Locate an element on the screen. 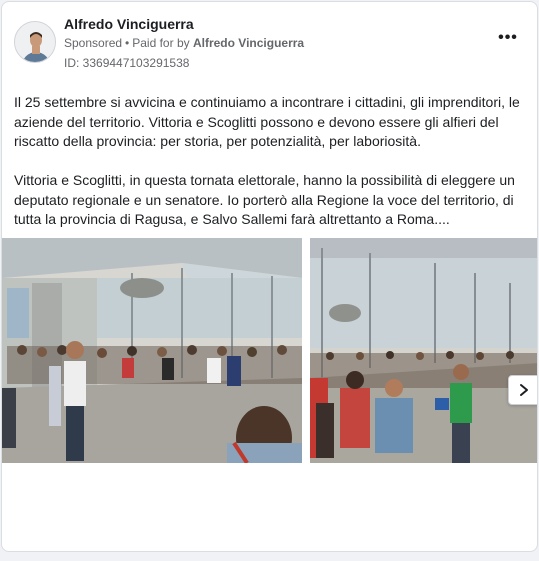  ad-id: ID: 3369447103291538 is located at coordinates (127, 63).